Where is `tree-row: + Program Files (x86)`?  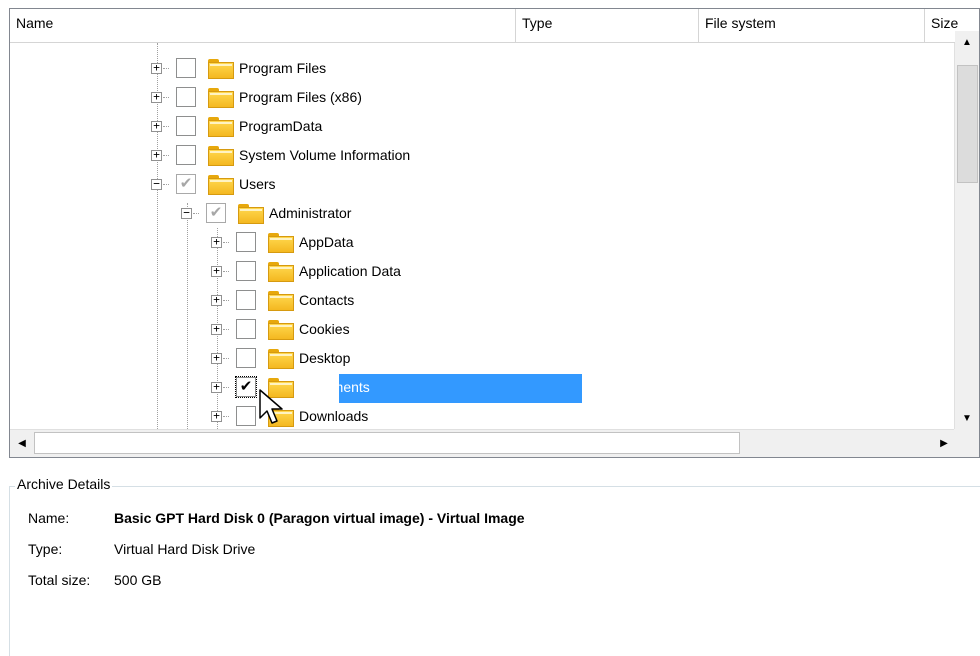
tree-row: + Program Files (x86) is located at coordinates (483, 98).